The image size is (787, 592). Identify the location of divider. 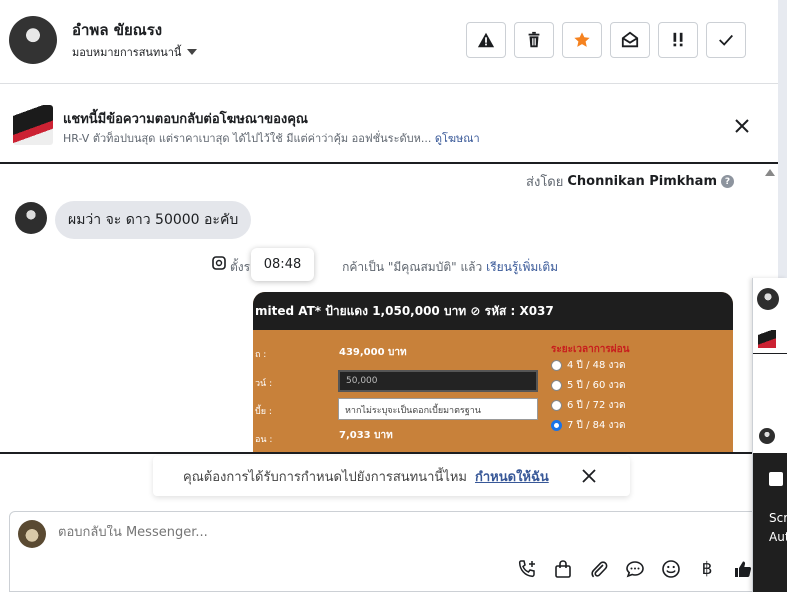
(770, 353).